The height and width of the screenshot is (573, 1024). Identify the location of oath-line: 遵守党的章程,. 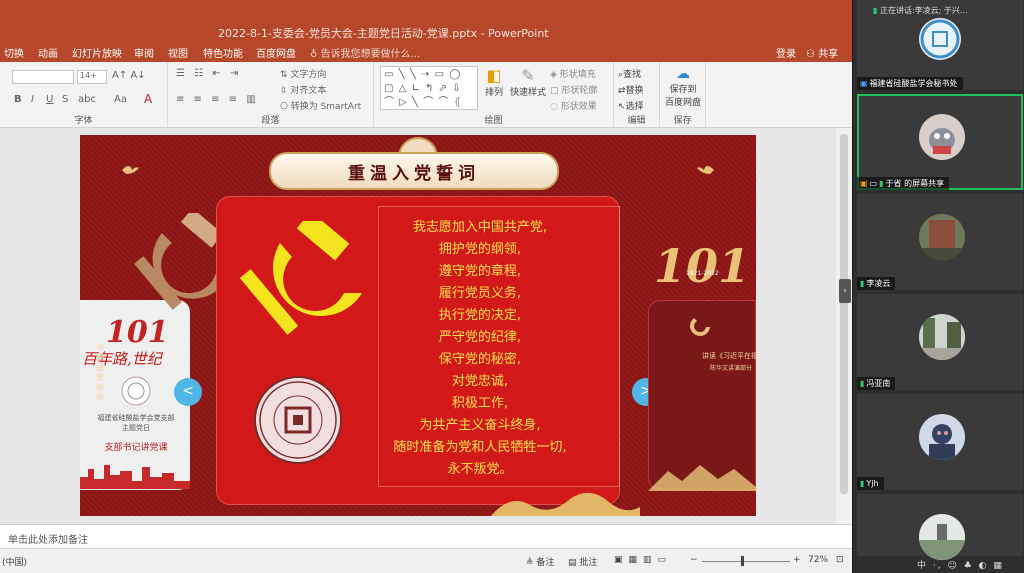
(480, 271).